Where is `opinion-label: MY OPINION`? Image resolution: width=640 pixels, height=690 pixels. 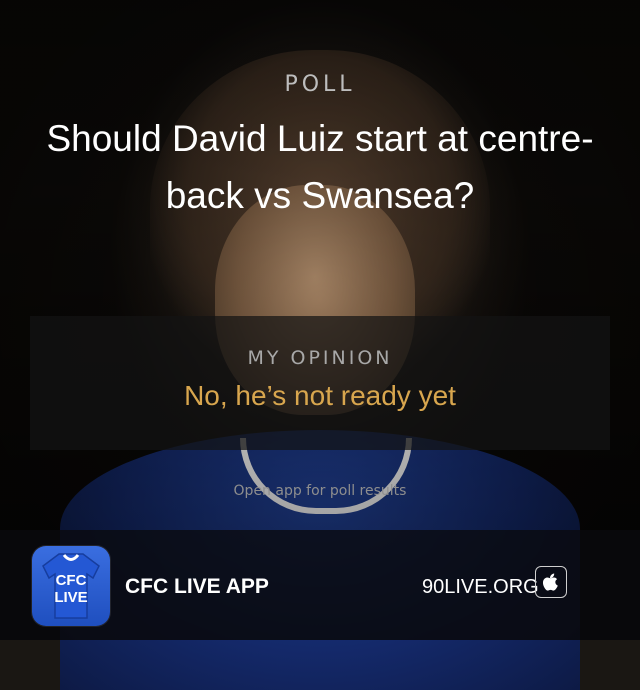
opinion-label: MY OPINION is located at coordinates (320, 358).